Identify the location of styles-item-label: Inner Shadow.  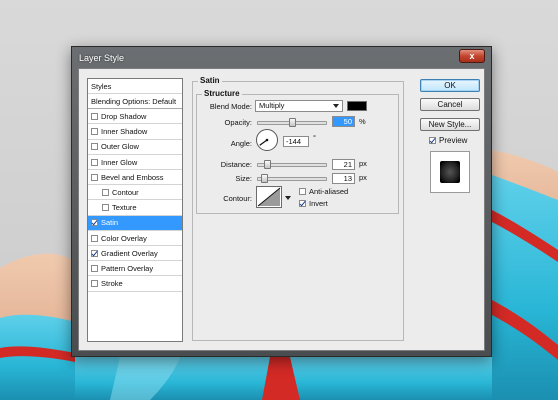
(124, 132).